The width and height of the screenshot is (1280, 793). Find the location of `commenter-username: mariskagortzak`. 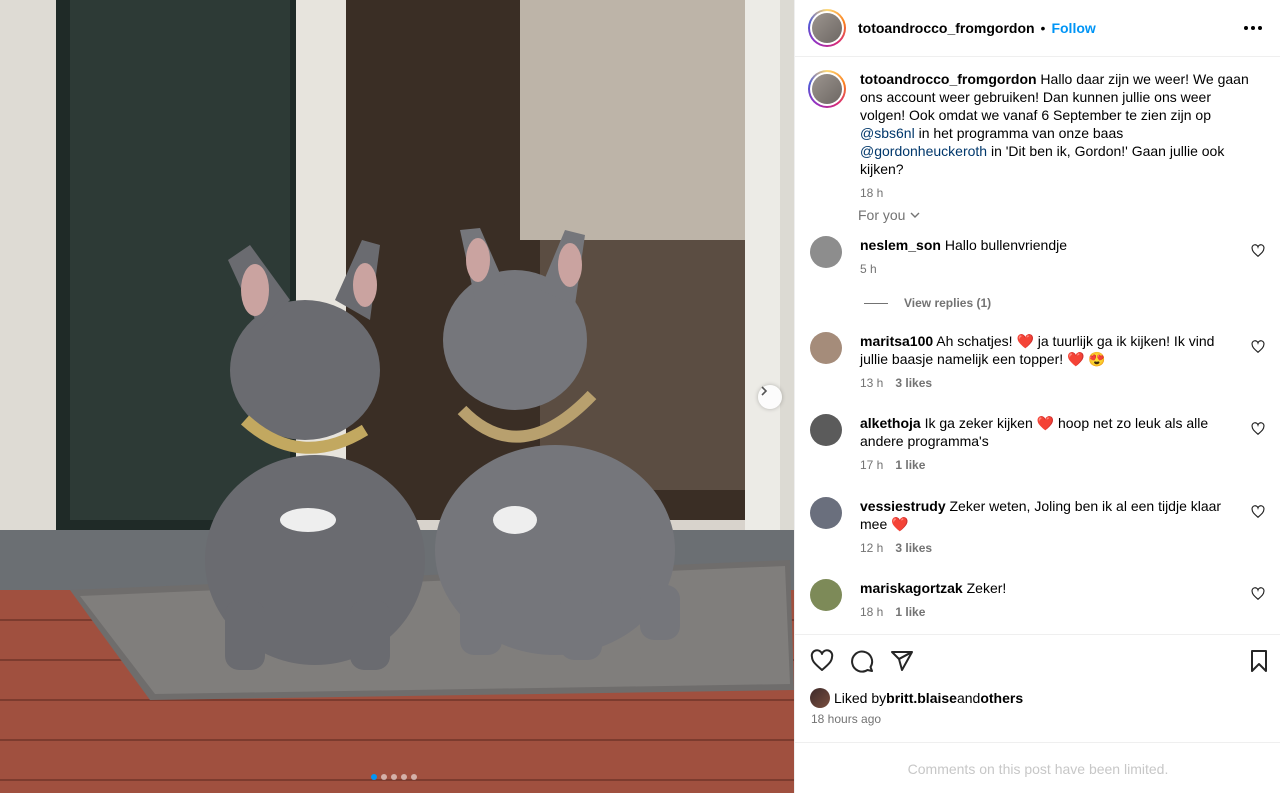

commenter-username: mariskagortzak is located at coordinates (911, 588).